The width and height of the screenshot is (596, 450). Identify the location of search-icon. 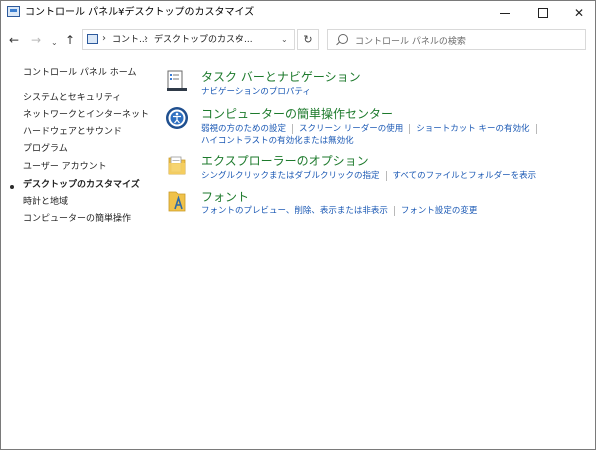
(343, 39).